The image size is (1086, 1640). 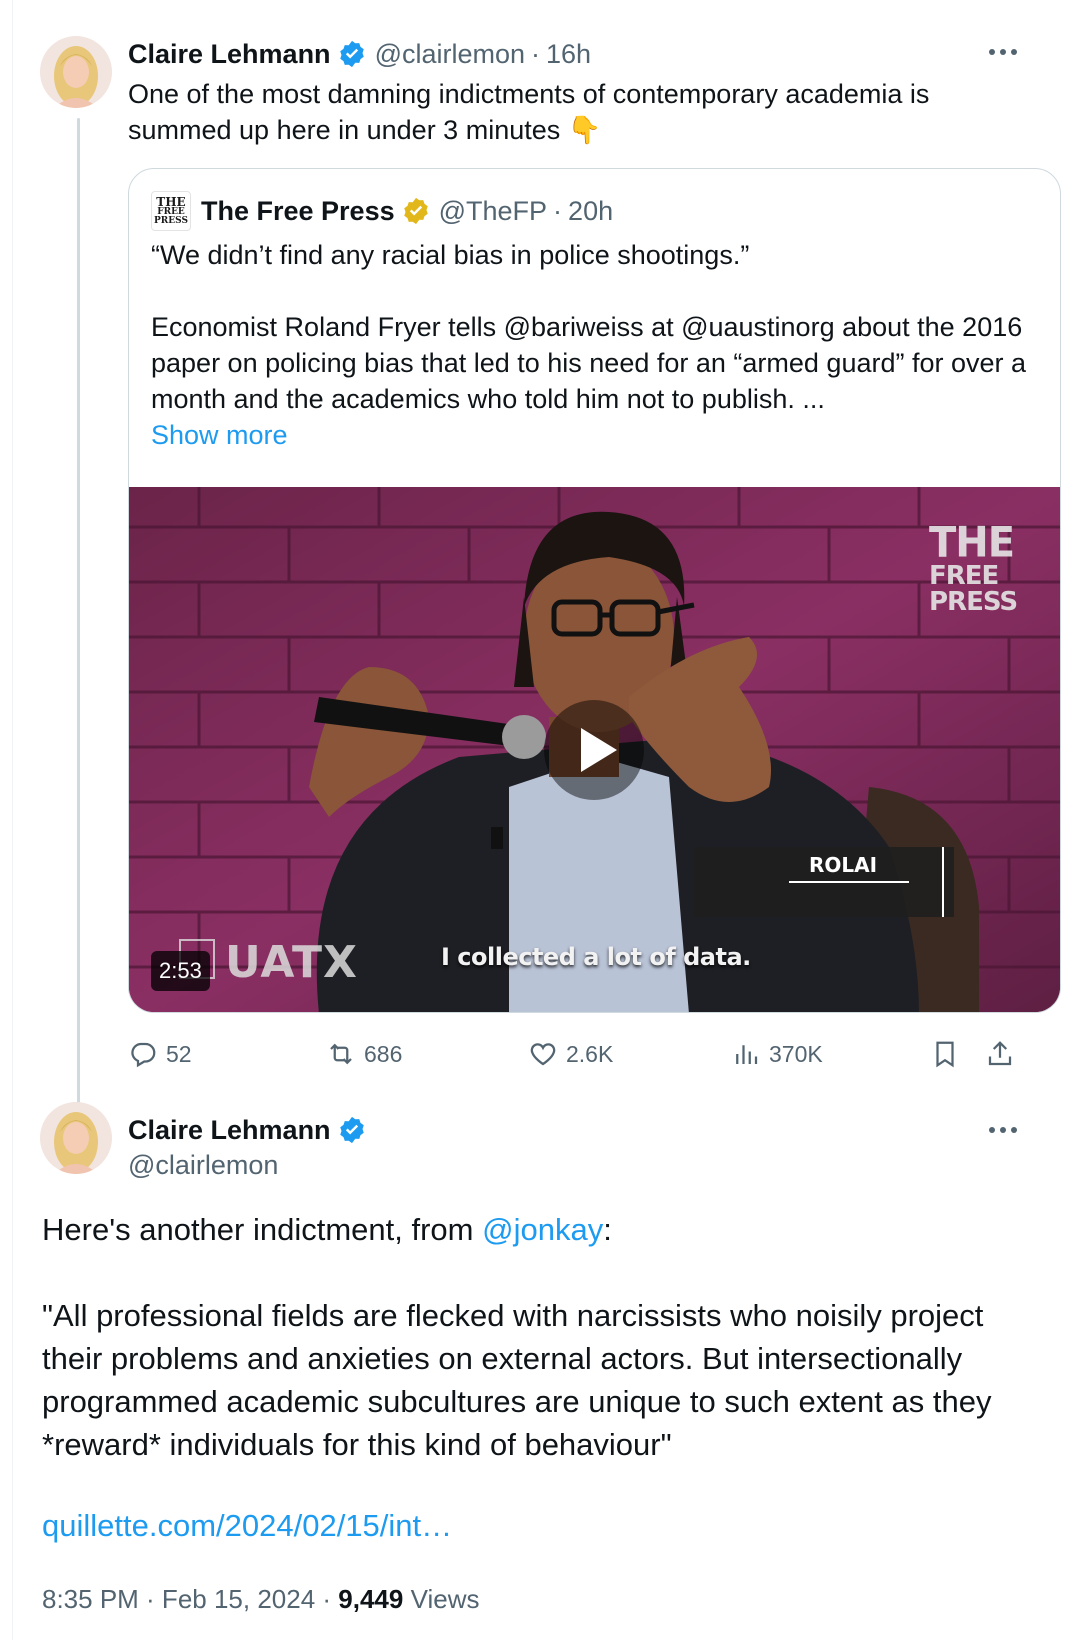 I want to click on reply-count: 52, so click(x=179, y=1053).